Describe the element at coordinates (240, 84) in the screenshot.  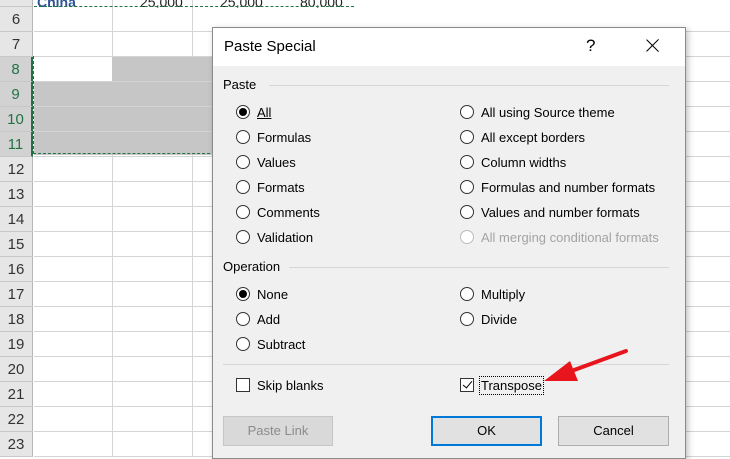
I see `paste-group-label: Paste` at that location.